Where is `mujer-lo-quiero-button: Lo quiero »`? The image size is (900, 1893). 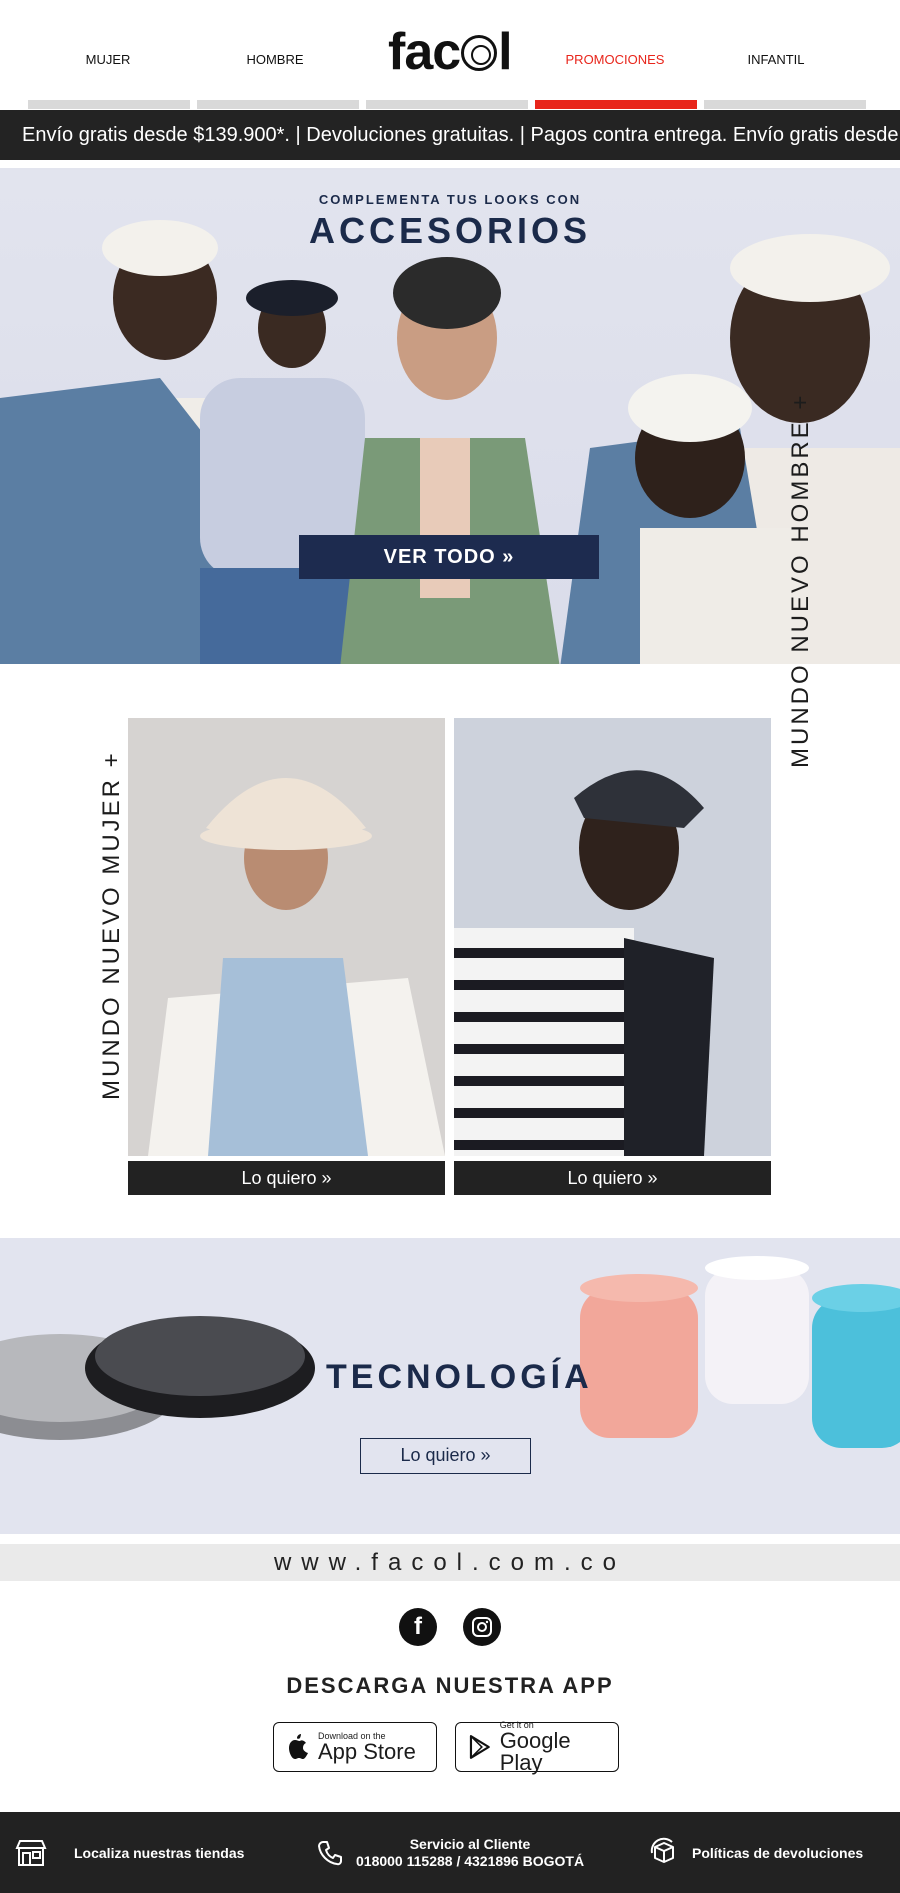 mujer-lo-quiero-button: Lo quiero » is located at coordinates (286, 1178).